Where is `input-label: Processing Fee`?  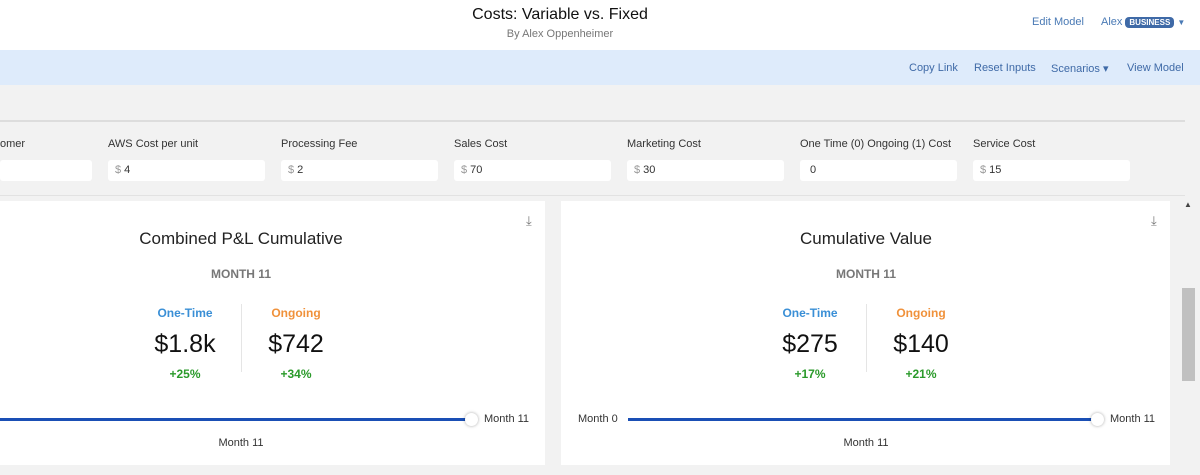
input-label: Processing Fee is located at coordinates (319, 144).